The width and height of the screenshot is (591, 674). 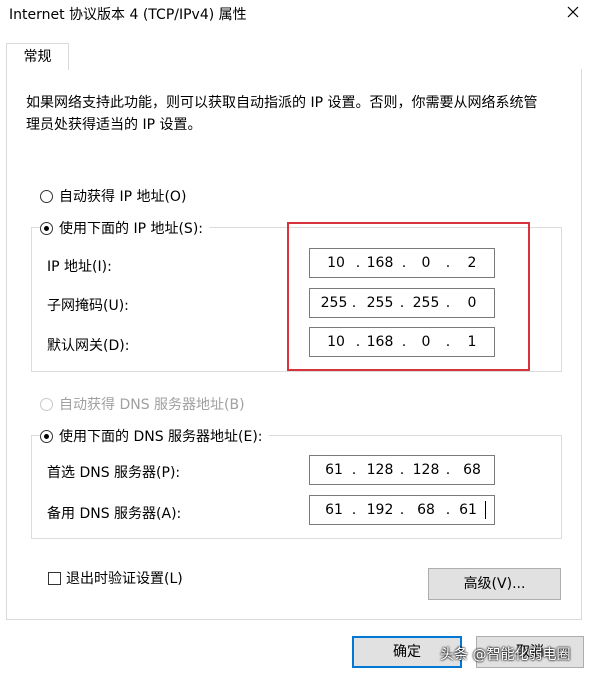 What do you see at coordinates (426, 470) in the screenshot?
I see `octet-3: 128` at bounding box center [426, 470].